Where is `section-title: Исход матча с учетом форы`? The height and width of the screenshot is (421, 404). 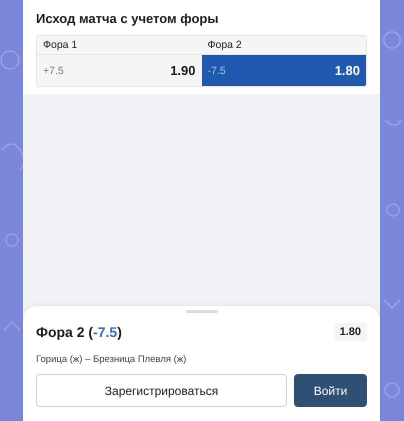
section-title: Исход матча с учетом форы is located at coordinates (128, 19).